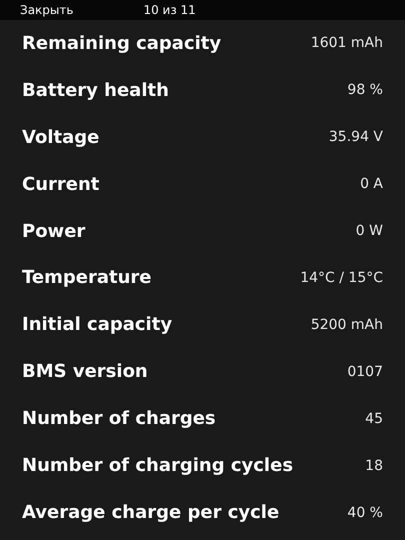 This screenshot has height=540, width=405. I want to click on stat-value: 0 A, so click(371, 184).